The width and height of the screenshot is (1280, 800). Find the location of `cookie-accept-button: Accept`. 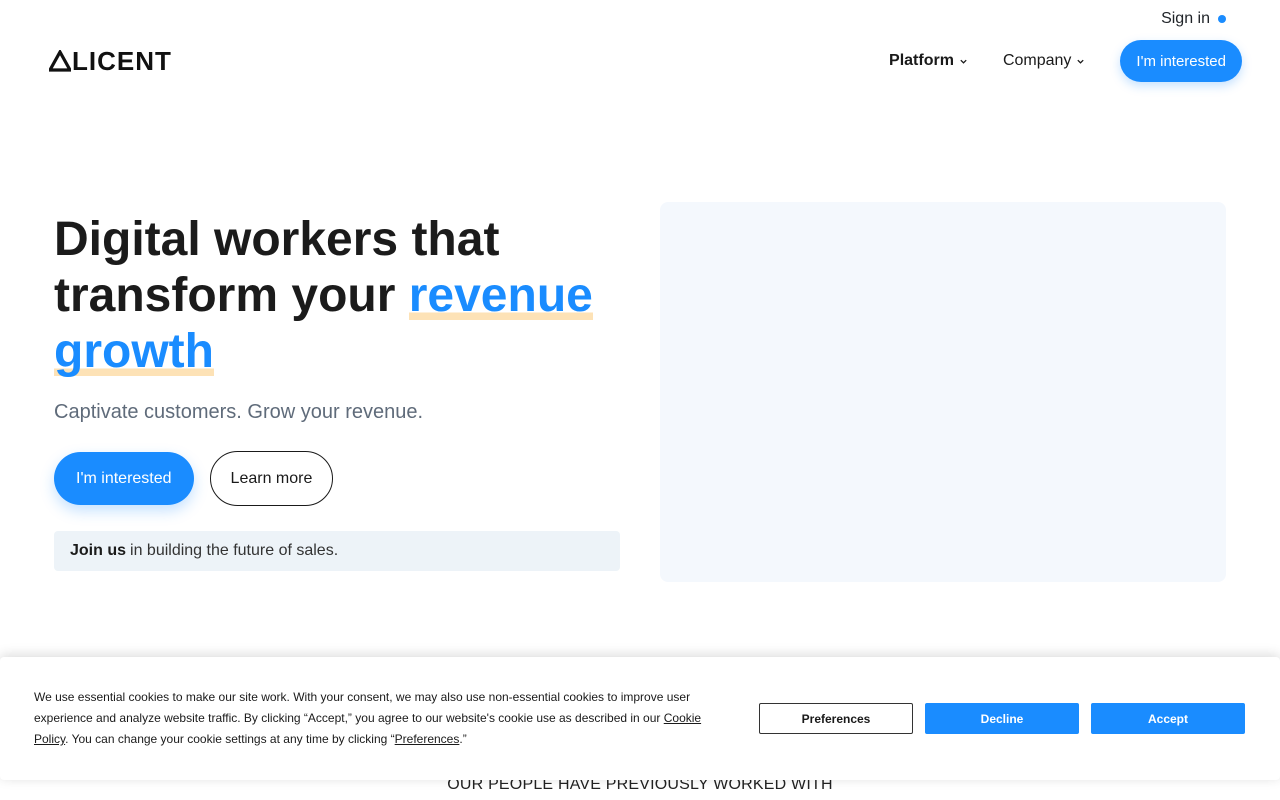

cookie-accept-button: Accept is located at coordinates (1168, 718).